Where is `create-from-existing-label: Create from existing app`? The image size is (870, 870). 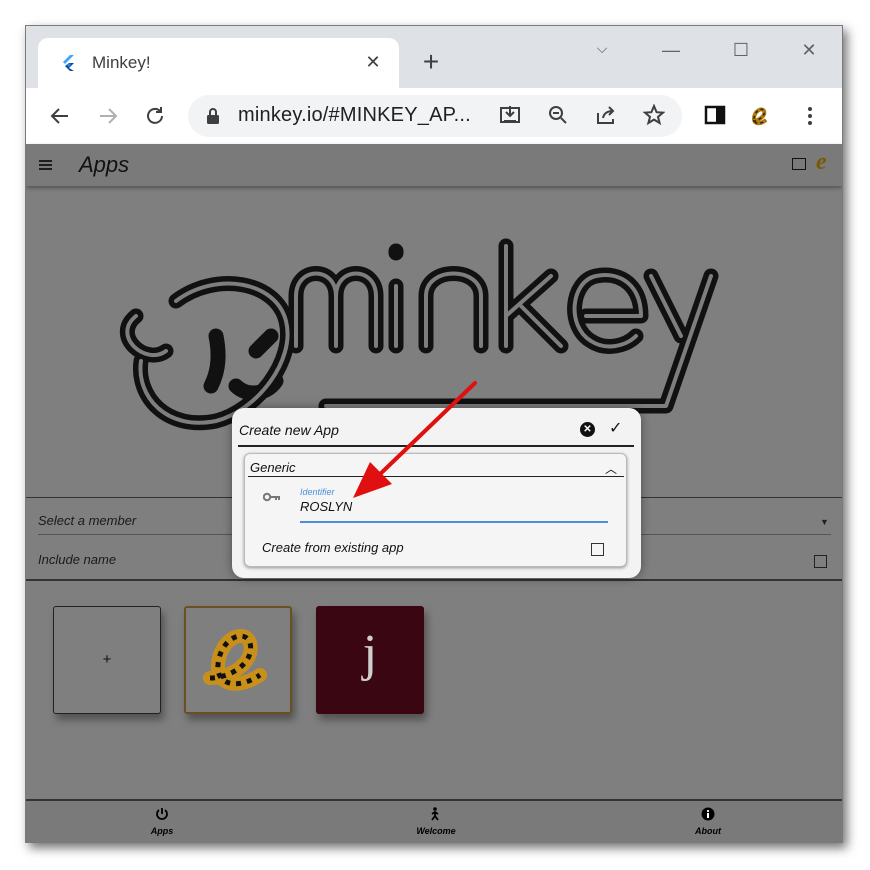
create-from-existing-label: Create from existing app is located at coordinates (333, 547).